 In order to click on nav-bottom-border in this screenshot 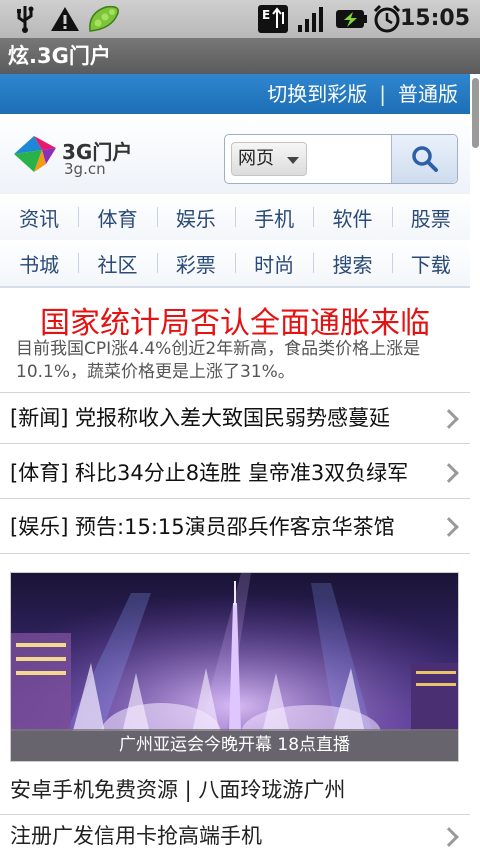, I will do `click(235, 287)`.